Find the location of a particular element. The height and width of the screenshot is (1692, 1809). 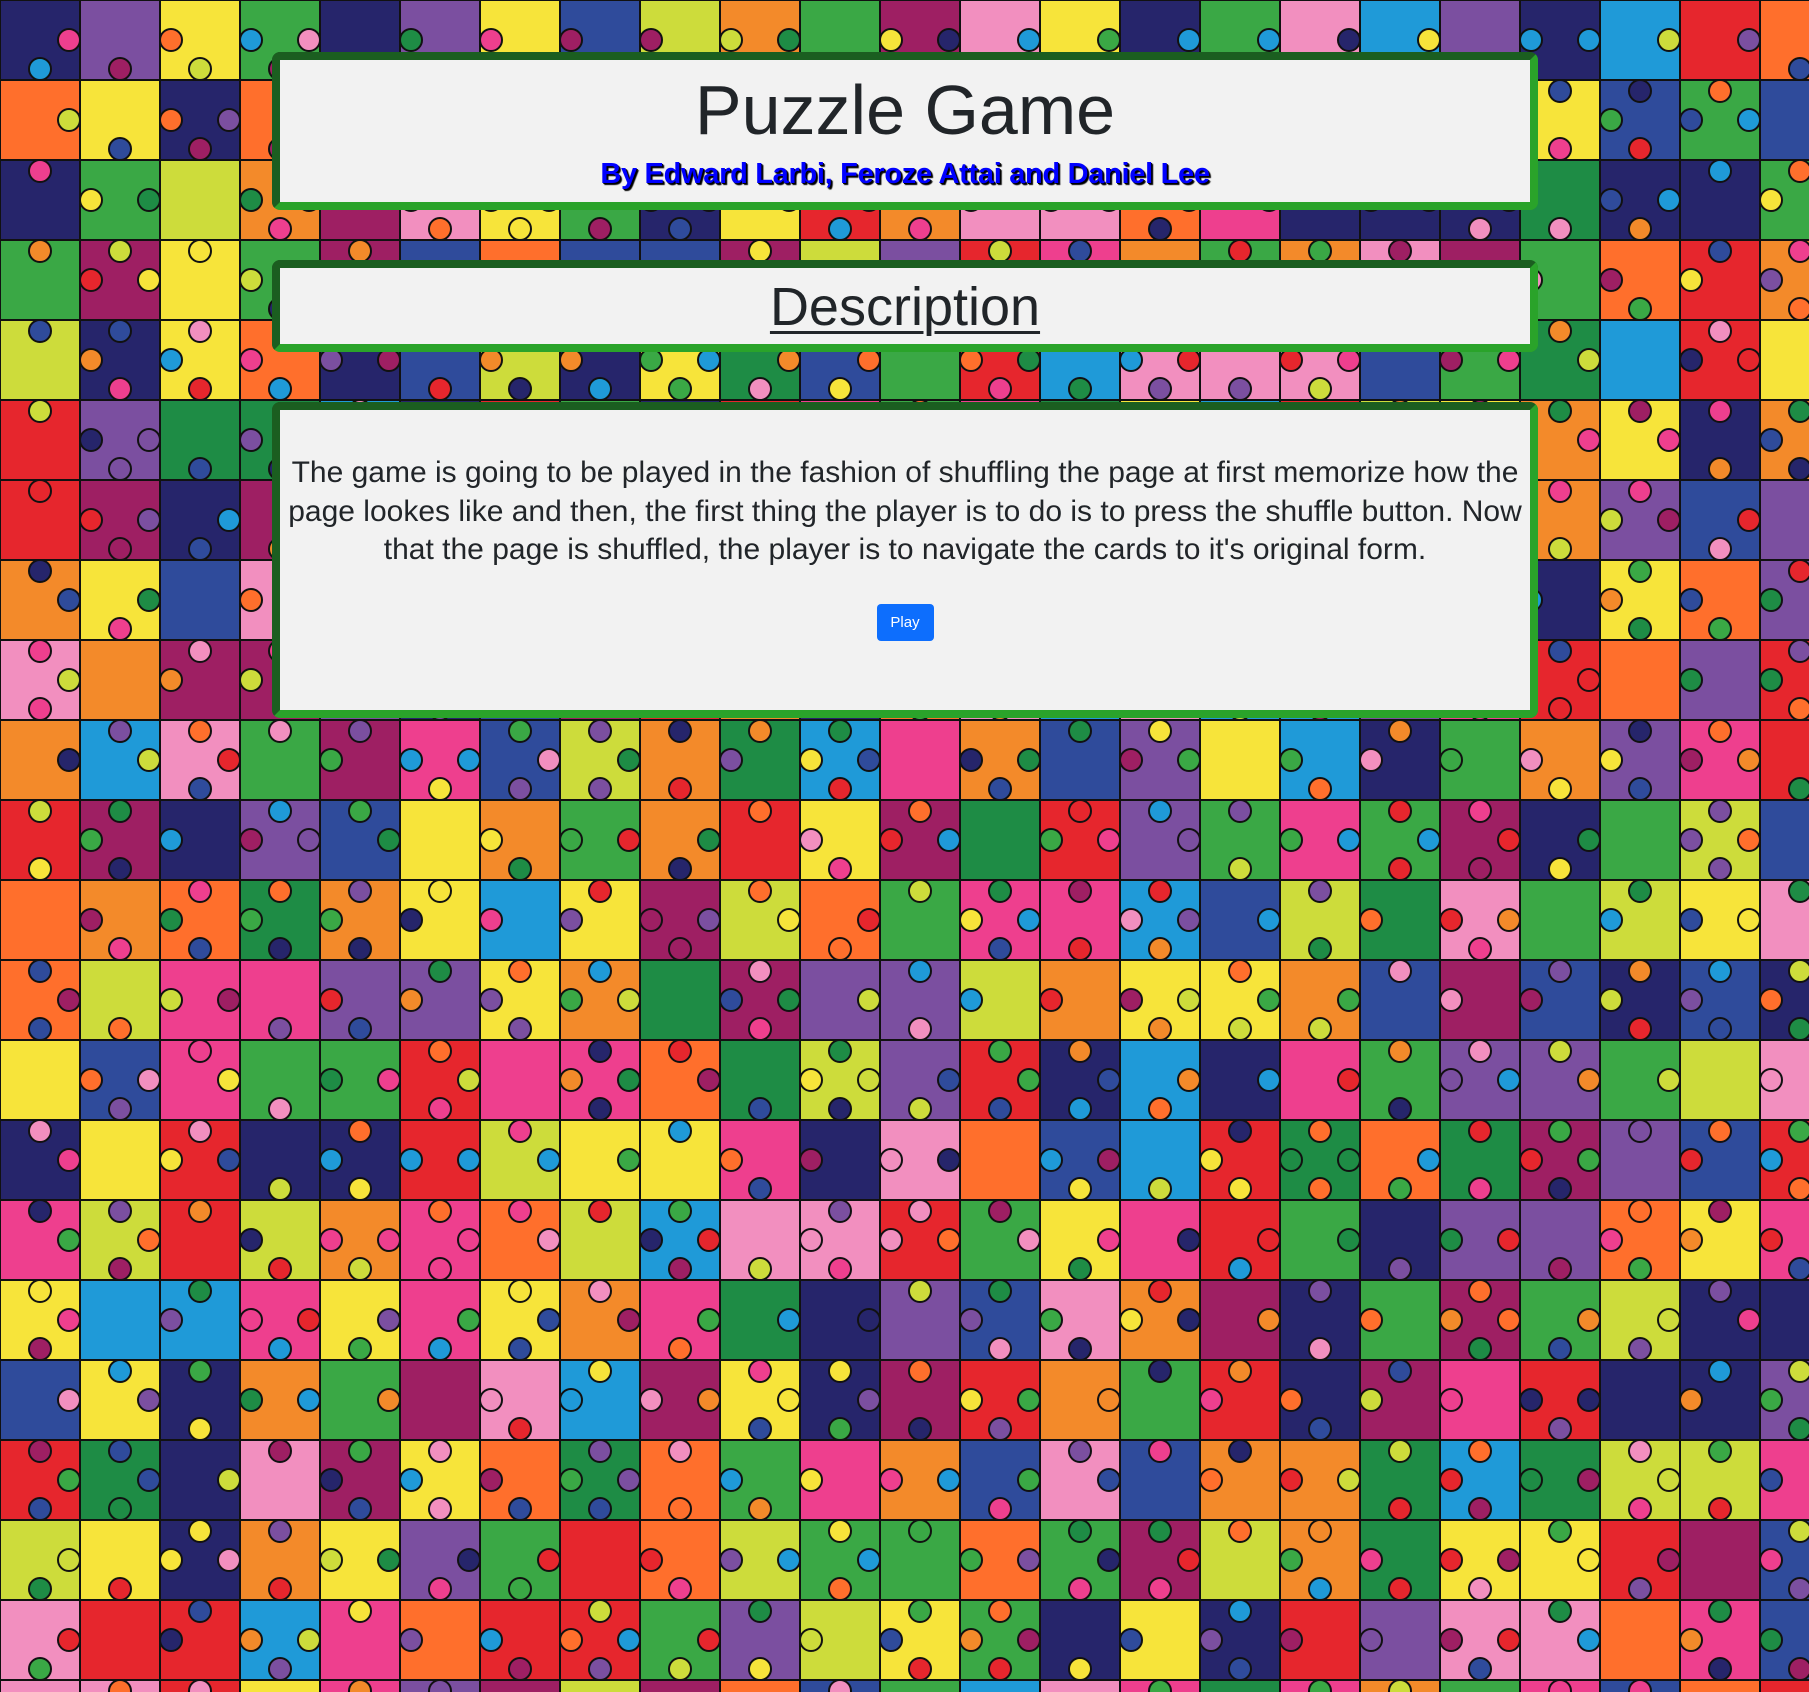

page-title: Puzzle Game is located at coordinates (905, 110).